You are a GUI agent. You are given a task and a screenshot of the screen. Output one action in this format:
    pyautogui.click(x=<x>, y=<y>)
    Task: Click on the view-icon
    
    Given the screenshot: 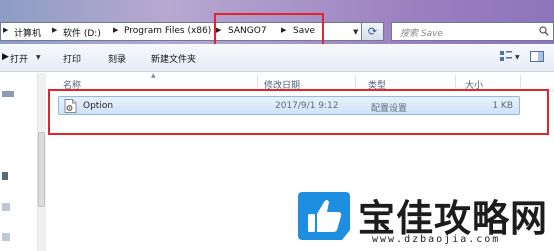 What is the action you would take?
    pyautogui.click(x=506, y=56)
    